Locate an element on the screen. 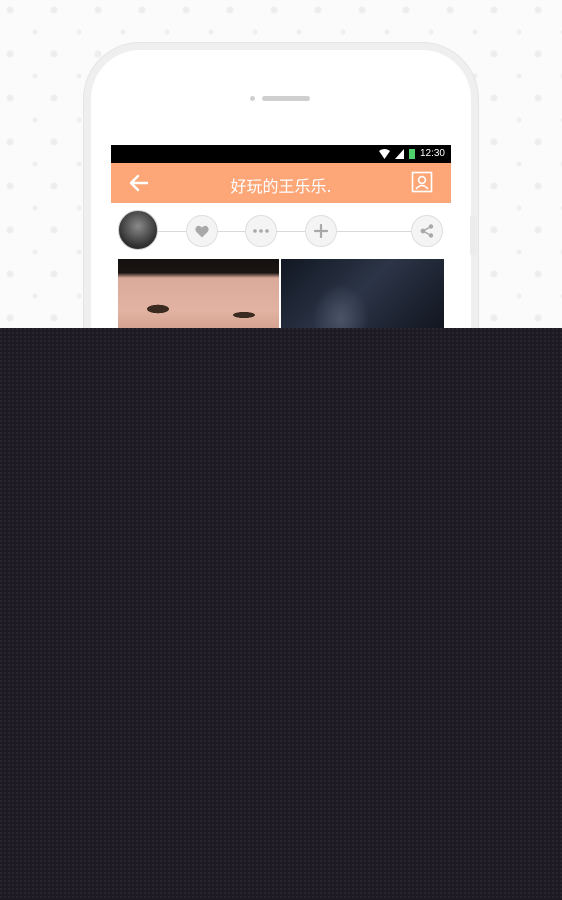 This screenshot has height=900, width=562. share-icon is located at coordinates (427, 231).